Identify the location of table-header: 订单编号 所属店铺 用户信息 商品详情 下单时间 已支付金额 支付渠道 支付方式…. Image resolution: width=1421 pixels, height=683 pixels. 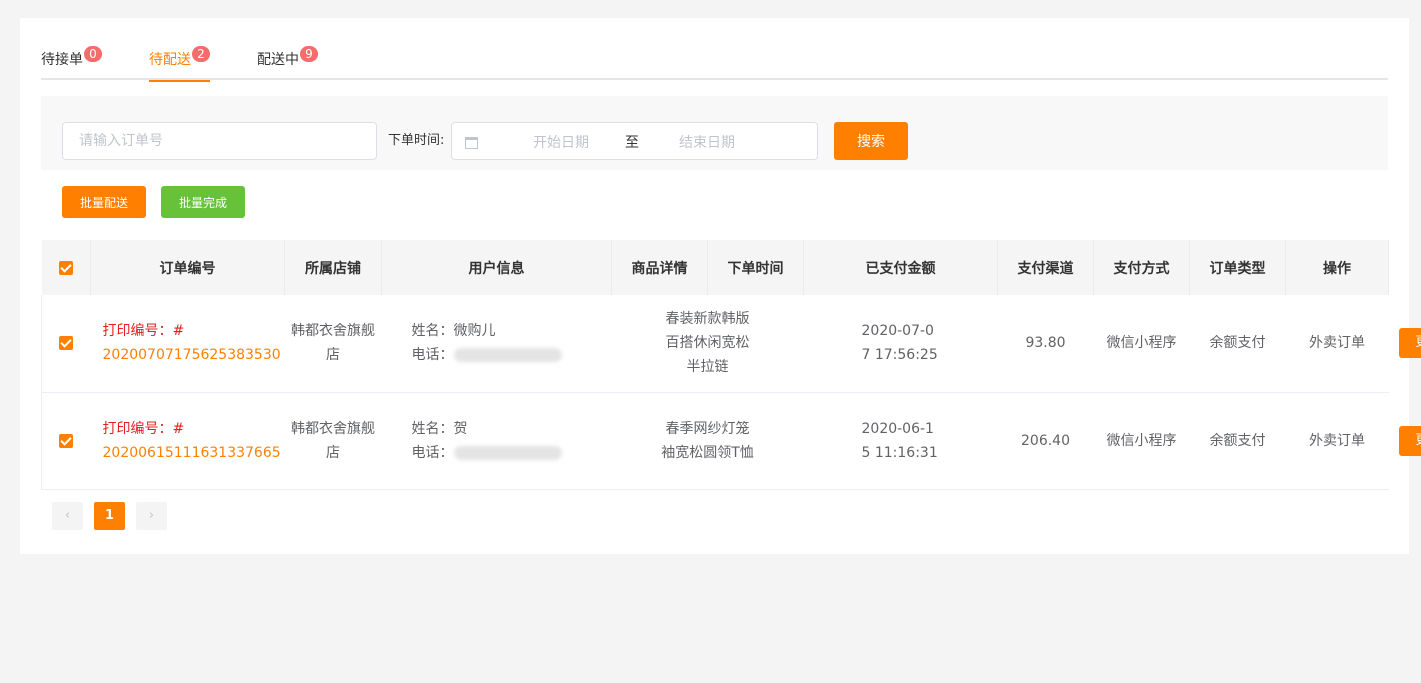
(715, 267).